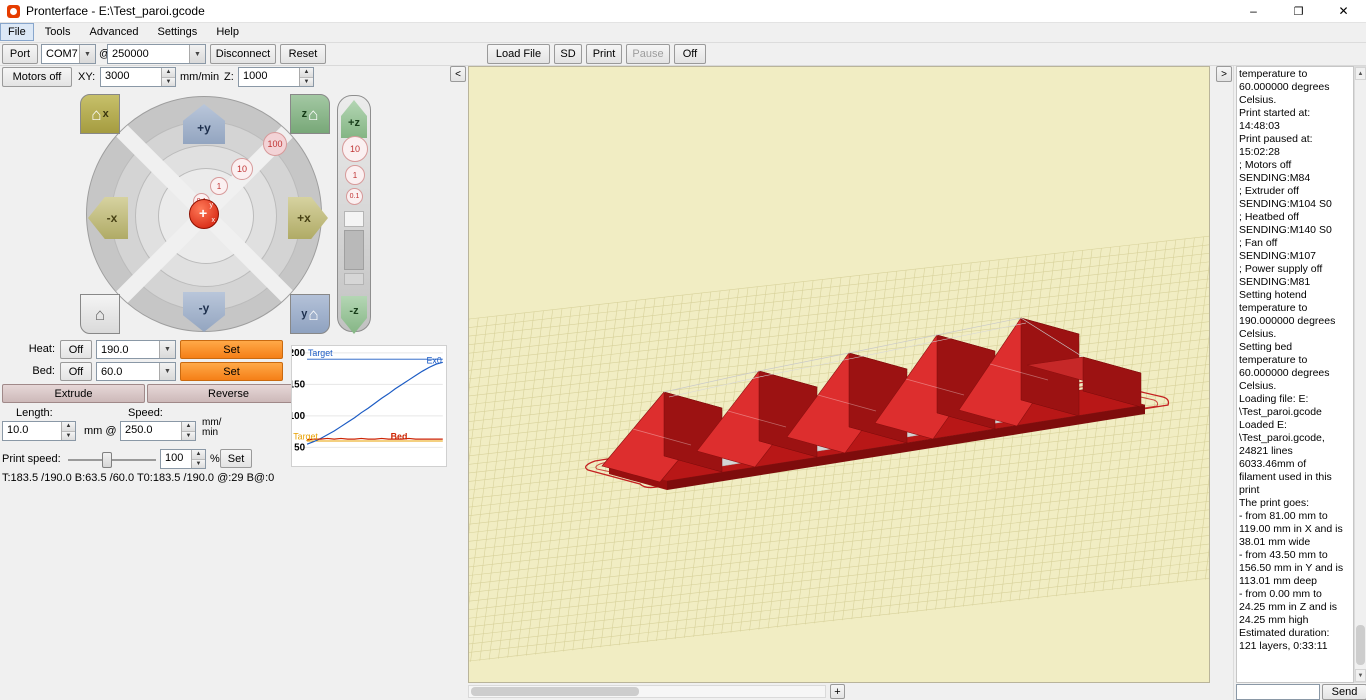 The width and height of the screenshot is (1366, 700). Describe the element at coordinates (228, 393) in the screenshot. I see `reverse-button: Reverse` at that location.